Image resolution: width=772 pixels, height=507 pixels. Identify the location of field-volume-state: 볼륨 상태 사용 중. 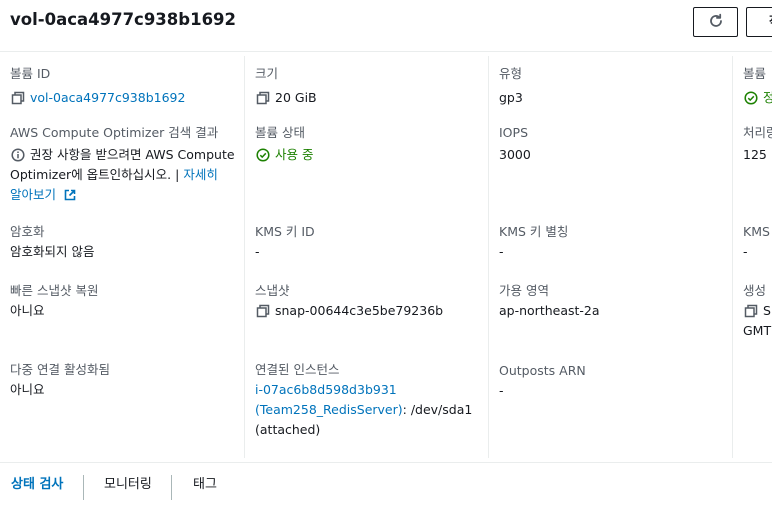
(284, 144).